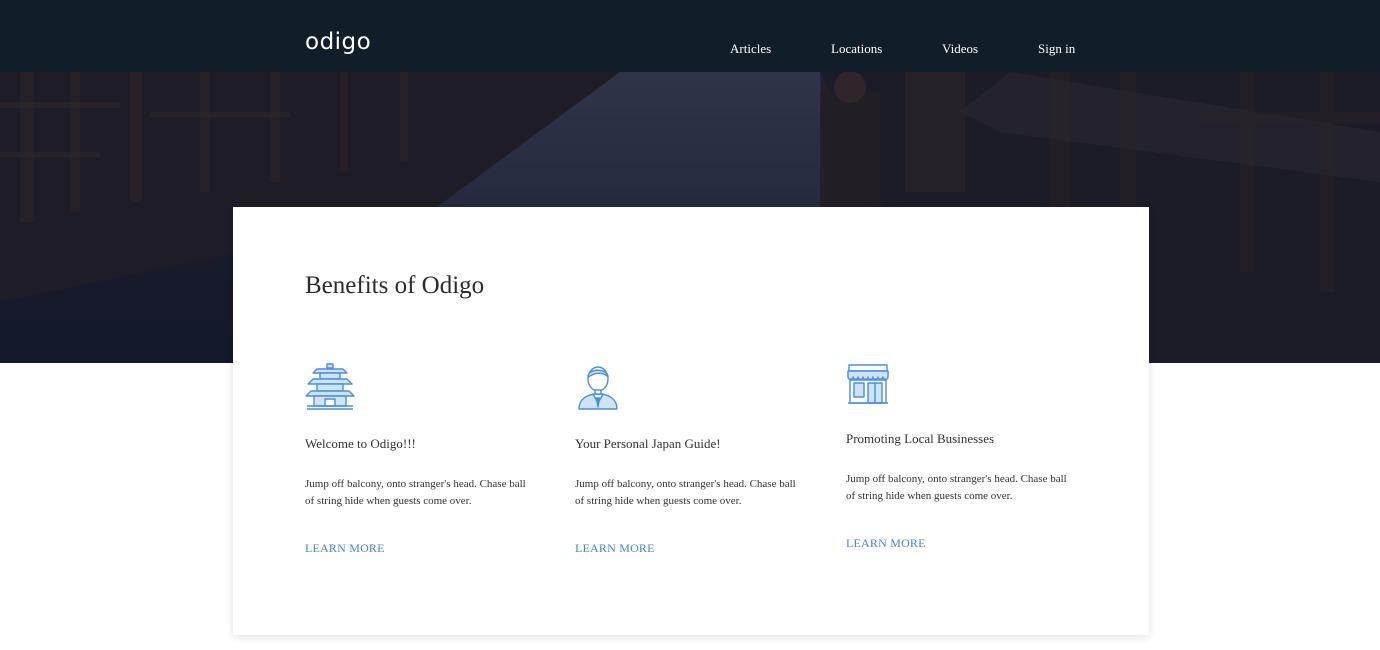 The height and width of the screenshot is (650, 1380). Describe the element at coordinates (360, 443) in the screenshot. I see `feature-title: Welcome to Odigo!!!` at that location.